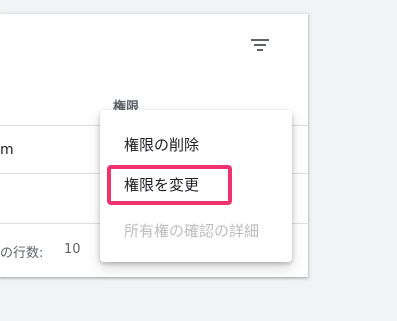 Image resolution: width=397 pixels, height=321 pixels. What do you see at coordinates (196, 145) in the screenshot?
I see `menu-item-remove-permission: 権限の削除` at bounding box center [196, 145].